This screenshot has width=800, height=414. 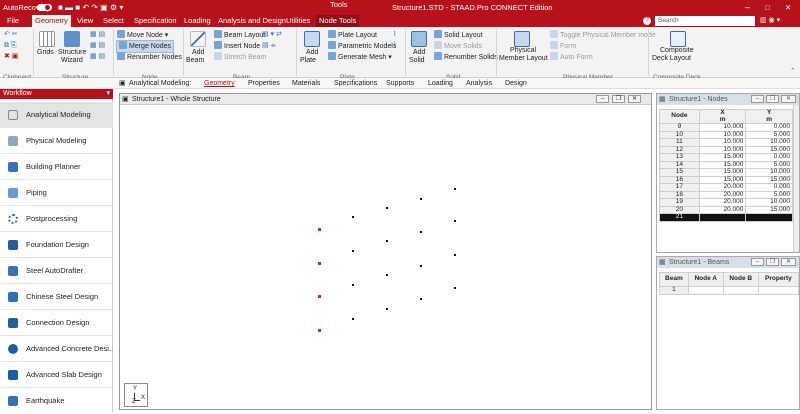 I want to click on tab-file: File, so click(x=13, y=21).